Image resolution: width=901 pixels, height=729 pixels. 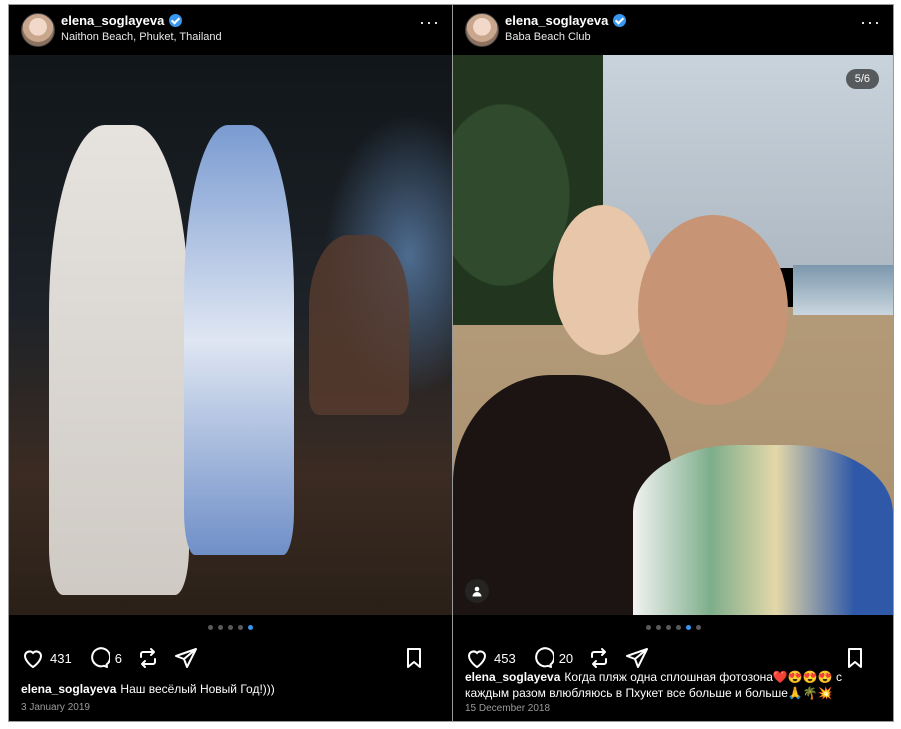 I want to click on post-caption: elena_soglayeva Наш весёлый Новый Год!))), so click(x=230, y=689).